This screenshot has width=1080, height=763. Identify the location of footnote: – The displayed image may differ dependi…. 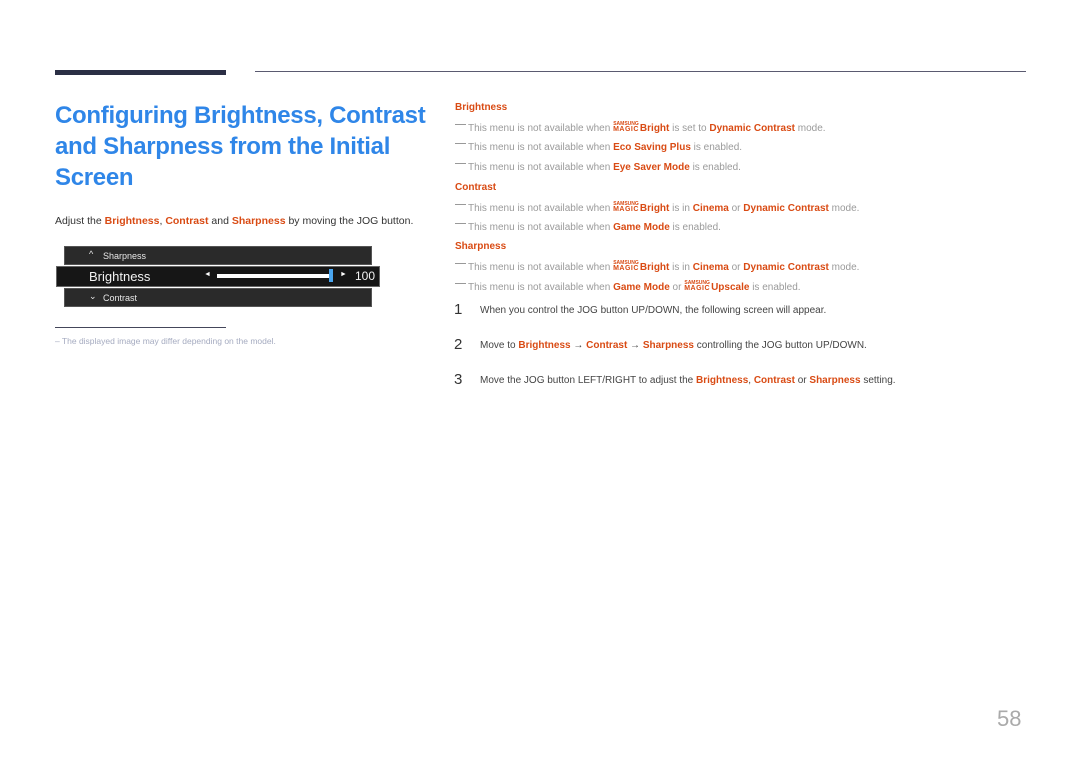
(165, 341).